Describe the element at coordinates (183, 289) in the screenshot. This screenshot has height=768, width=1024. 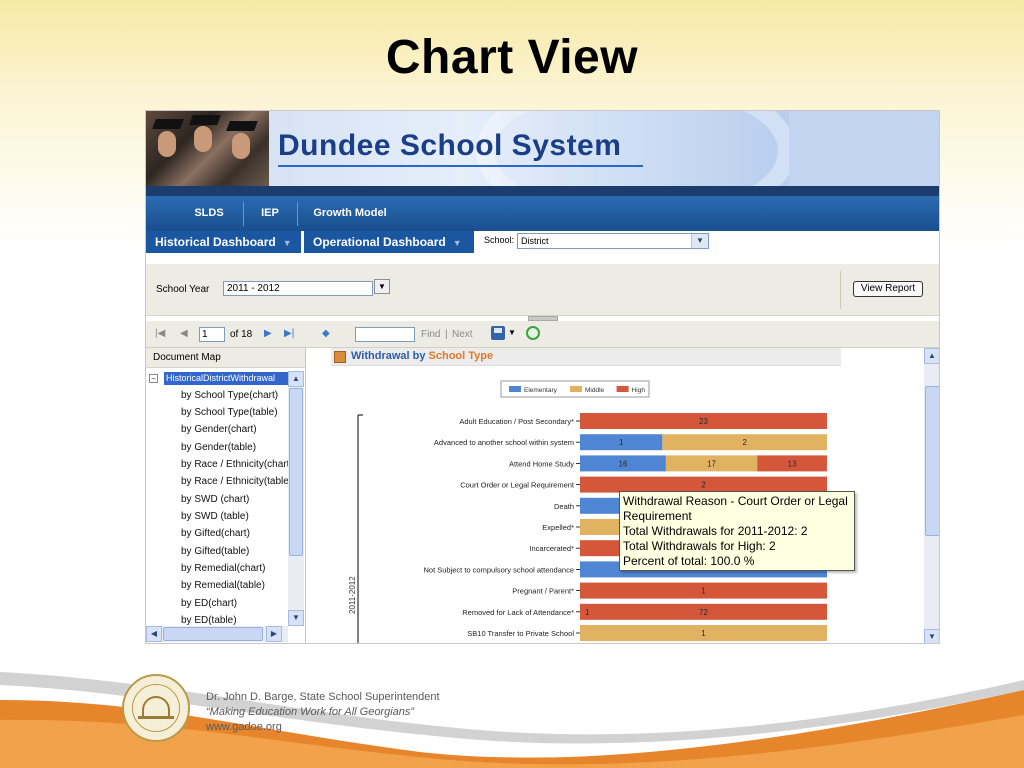
I see `school-year-label: School Year` at that location.